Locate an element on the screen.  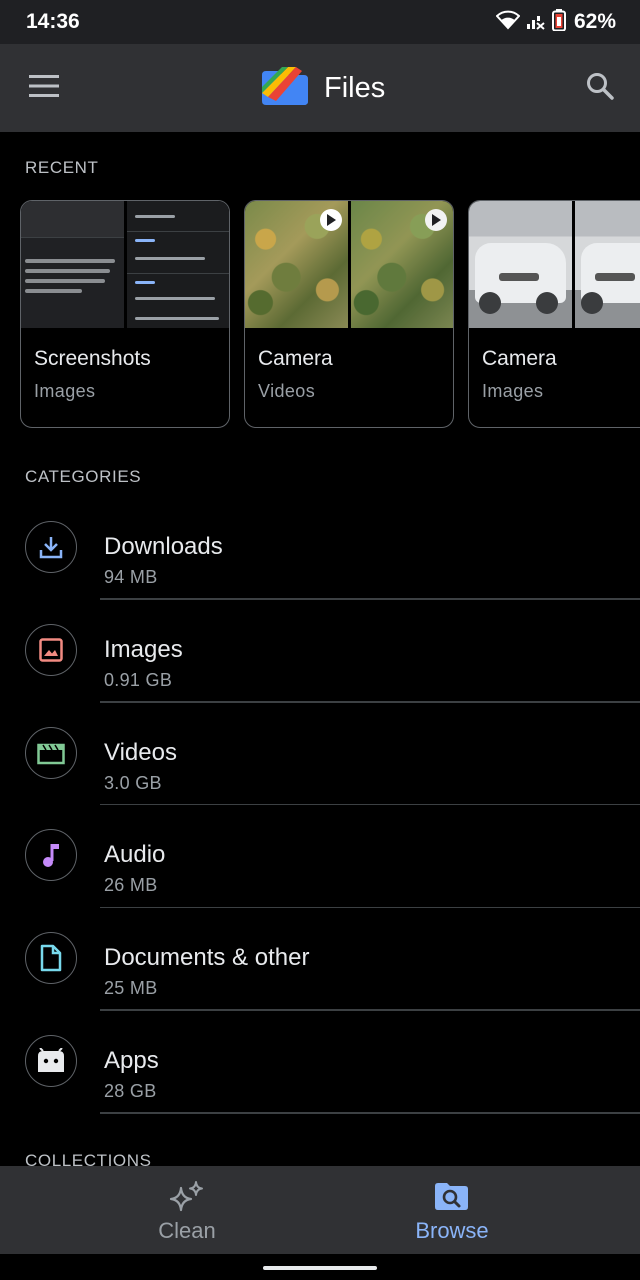
menu-button is located at coordinates (44, 88).